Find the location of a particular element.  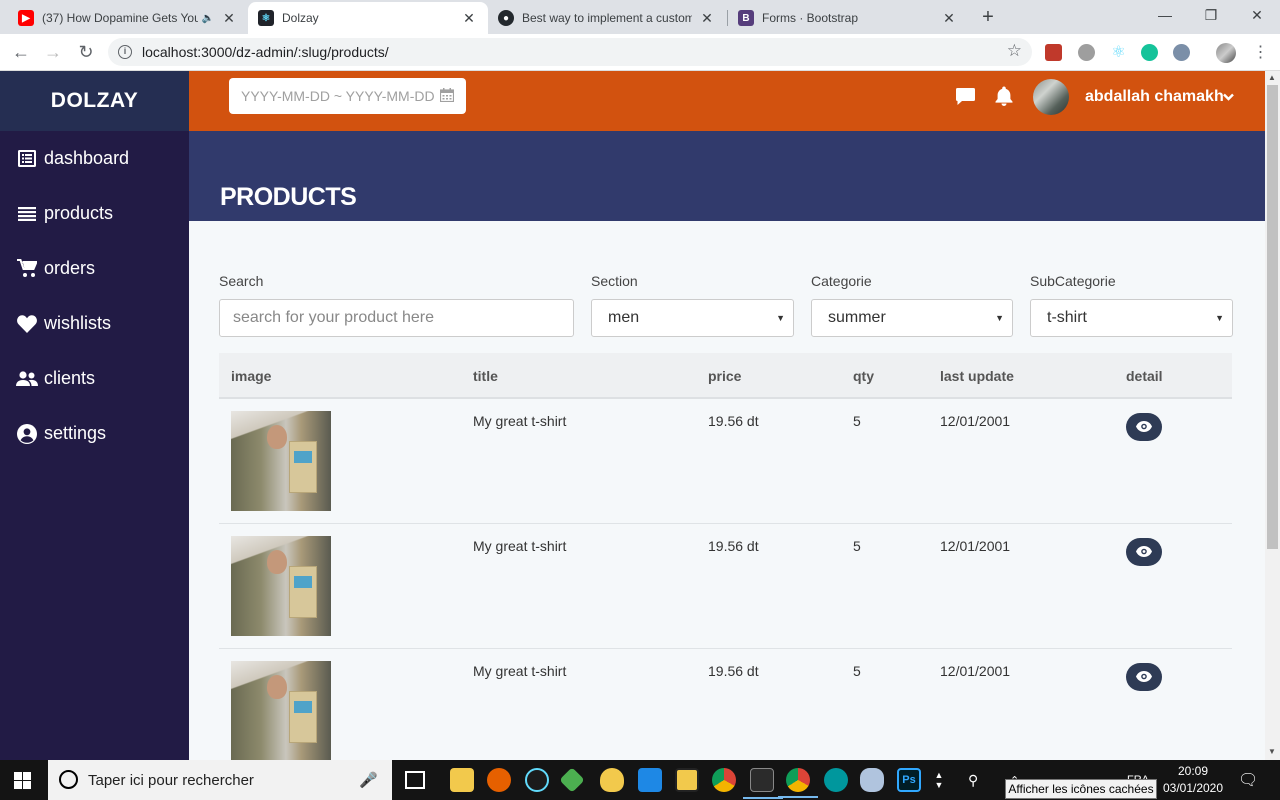

people-icon: ⚲ is located at coordinates (973, 780).